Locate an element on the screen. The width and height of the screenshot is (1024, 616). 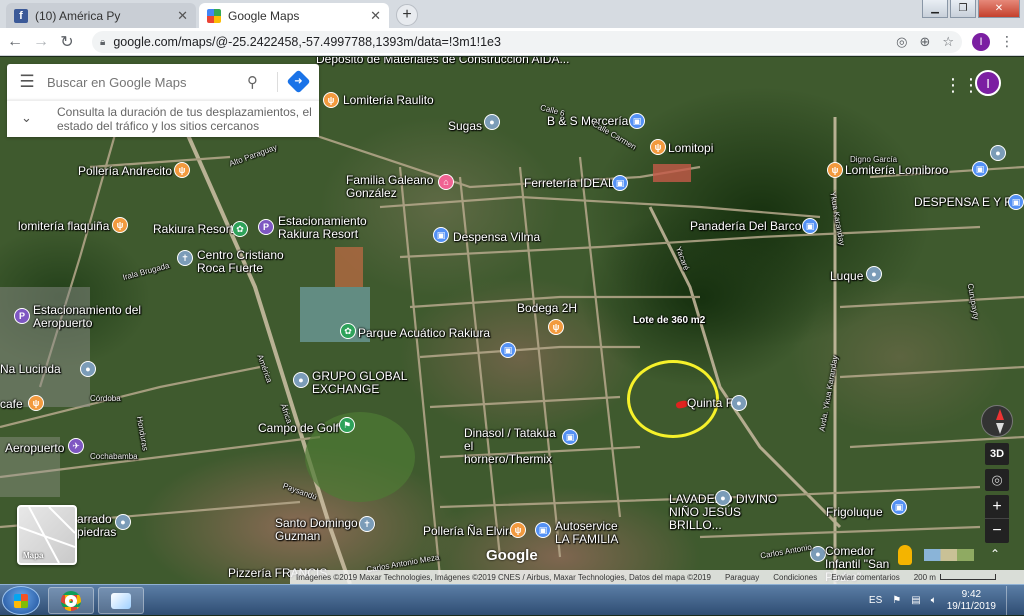
place-label: Autoservice LA FAMILIA is located at coordinates (595, 533).